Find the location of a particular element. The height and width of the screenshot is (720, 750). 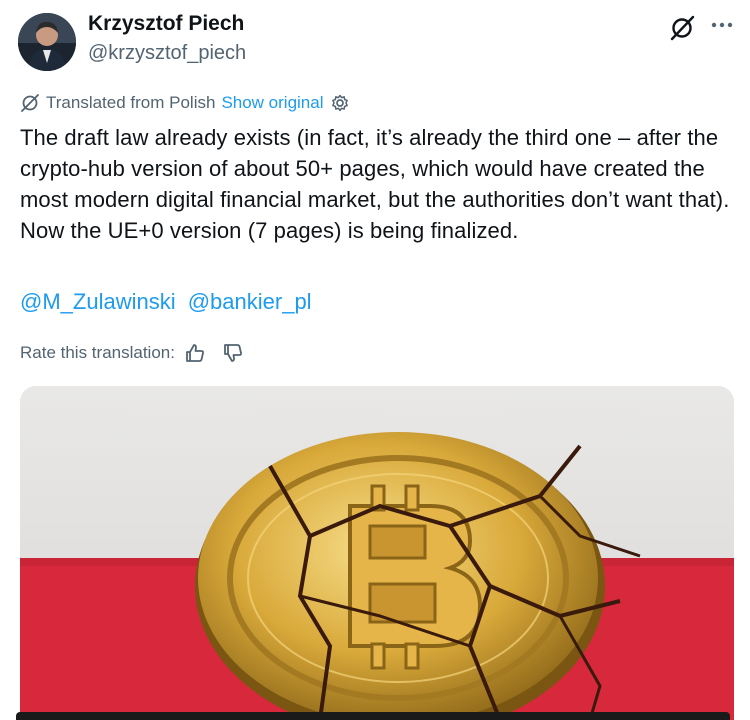

show-original-link: Show original is located at coordinates (272, 103).